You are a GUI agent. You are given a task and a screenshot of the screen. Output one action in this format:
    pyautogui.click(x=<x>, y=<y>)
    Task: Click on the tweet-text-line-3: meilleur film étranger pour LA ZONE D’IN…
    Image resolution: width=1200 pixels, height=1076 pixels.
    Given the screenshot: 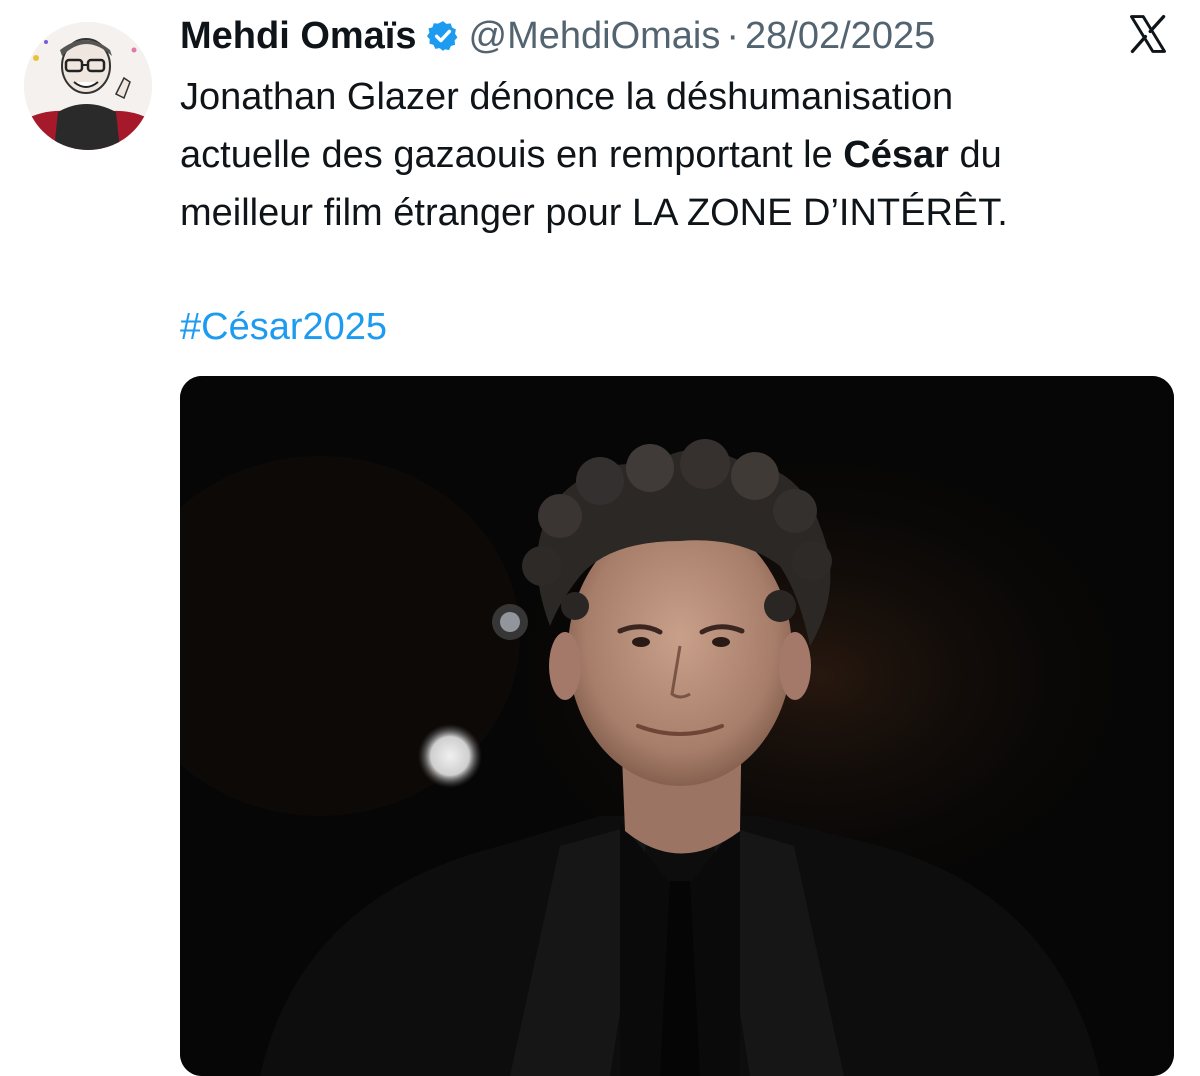 What is the action you would take?
    pyautogui.click(x=594, y=213)
    